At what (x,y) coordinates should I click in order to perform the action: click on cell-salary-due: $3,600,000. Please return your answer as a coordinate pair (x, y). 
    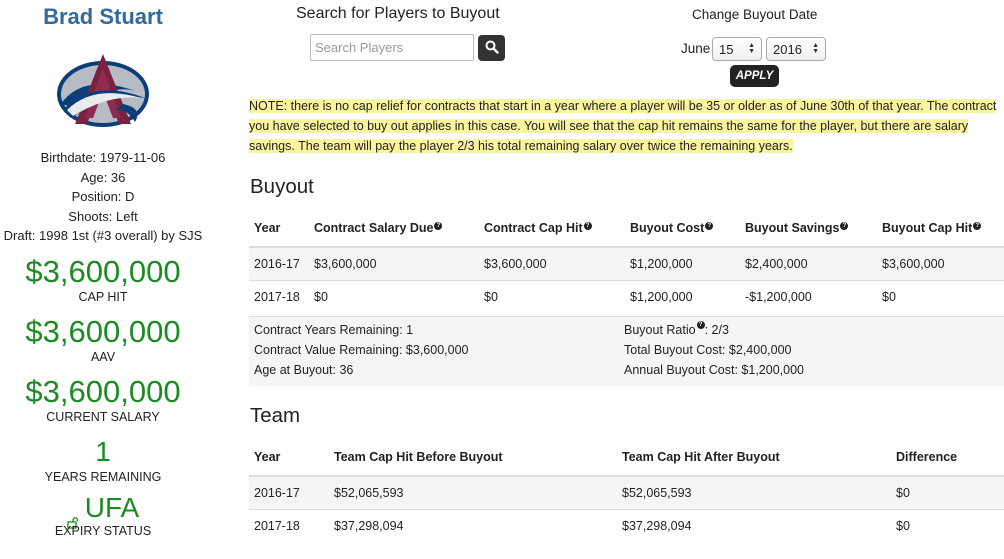
    Looking at the image, I should click on (394, 263).